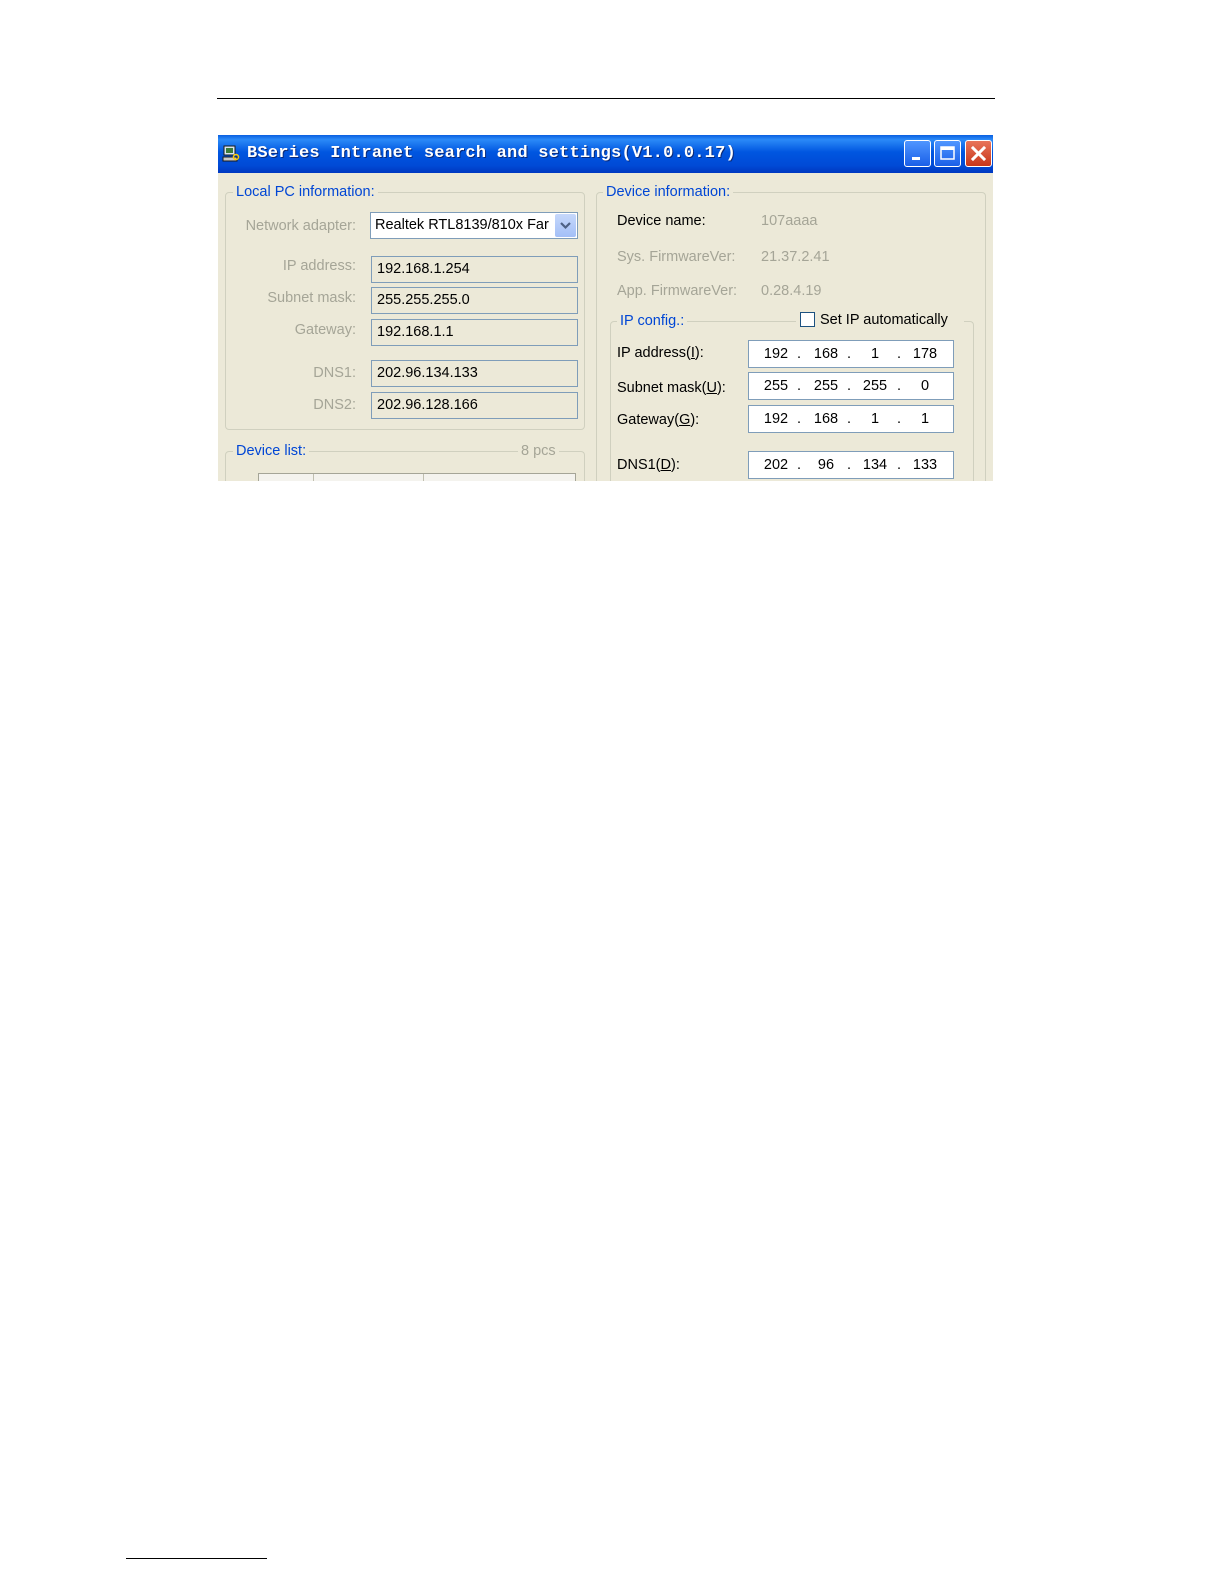 The width and height of the screenshot is (1224, 1584). I want to click on dns1-input: 202 . 96 . 134 . 133, so click(851, 465).